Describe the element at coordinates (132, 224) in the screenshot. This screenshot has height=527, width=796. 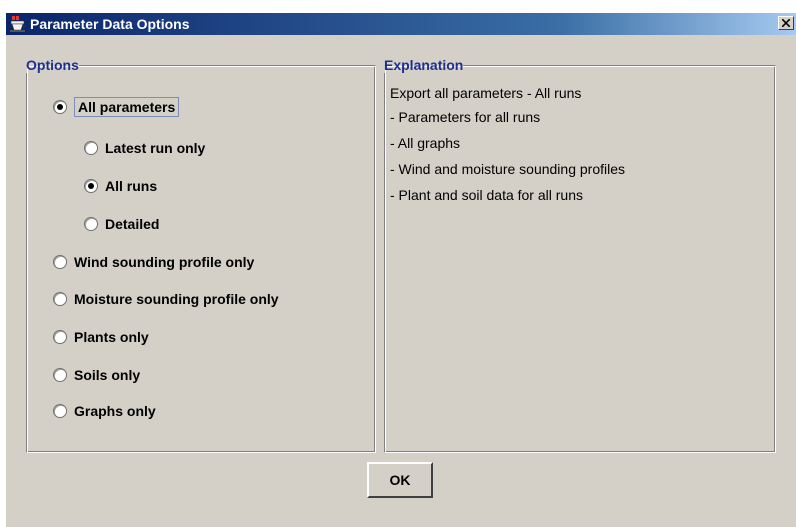
I see `radio-label: Detailed` at that location.